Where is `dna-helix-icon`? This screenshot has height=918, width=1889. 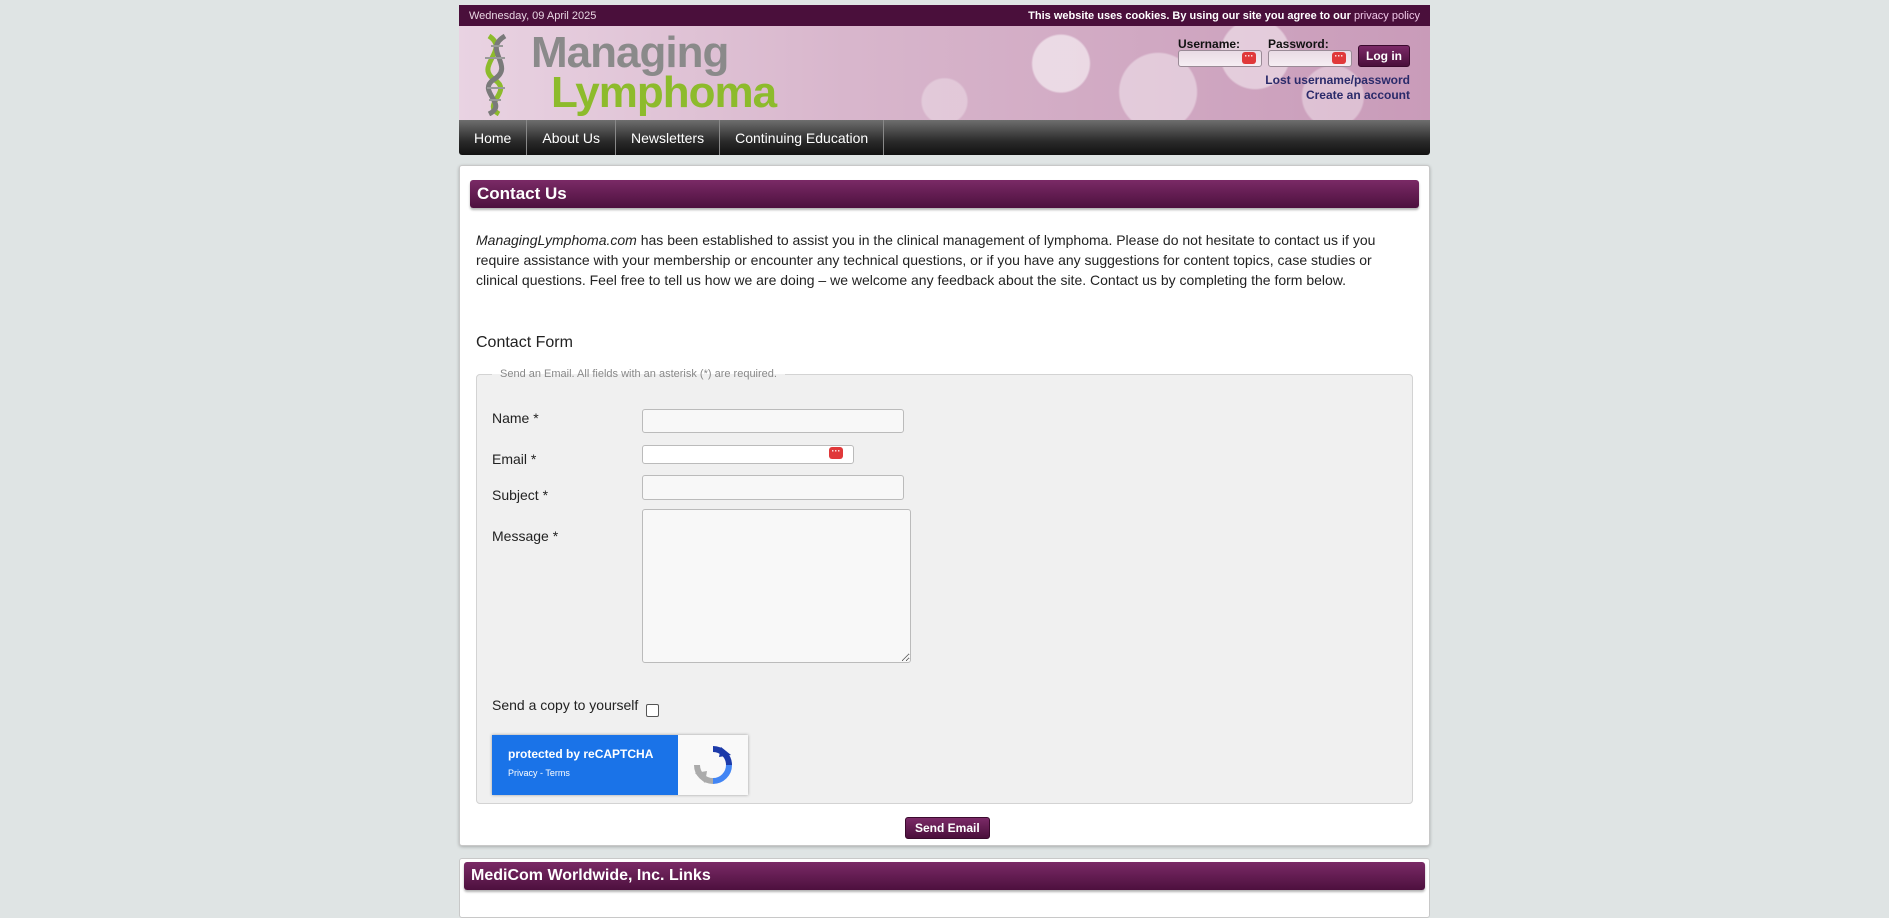
dna-helix-icon is located at coordinates (496, 74).